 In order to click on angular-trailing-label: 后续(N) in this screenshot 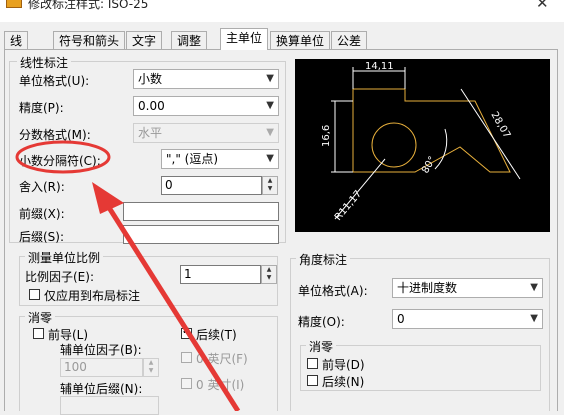, I will do `click(343, 382)`.